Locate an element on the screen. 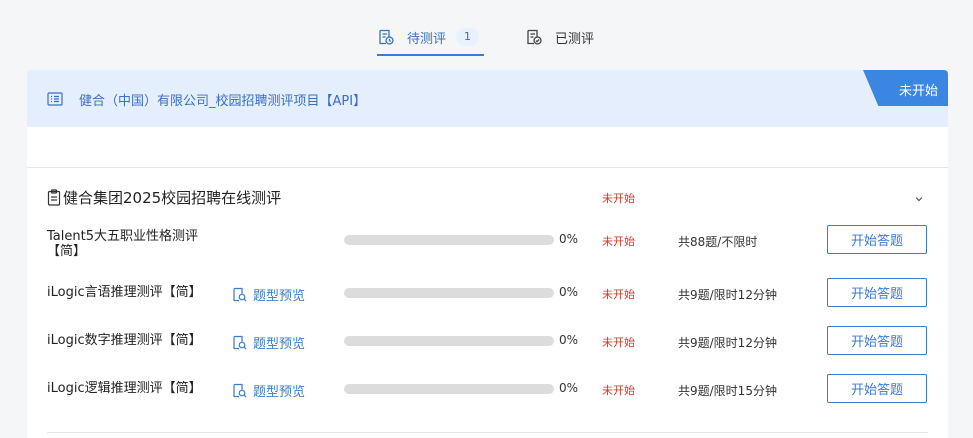  tab-done-label: 已测评 is located at coordinates (575, 39).